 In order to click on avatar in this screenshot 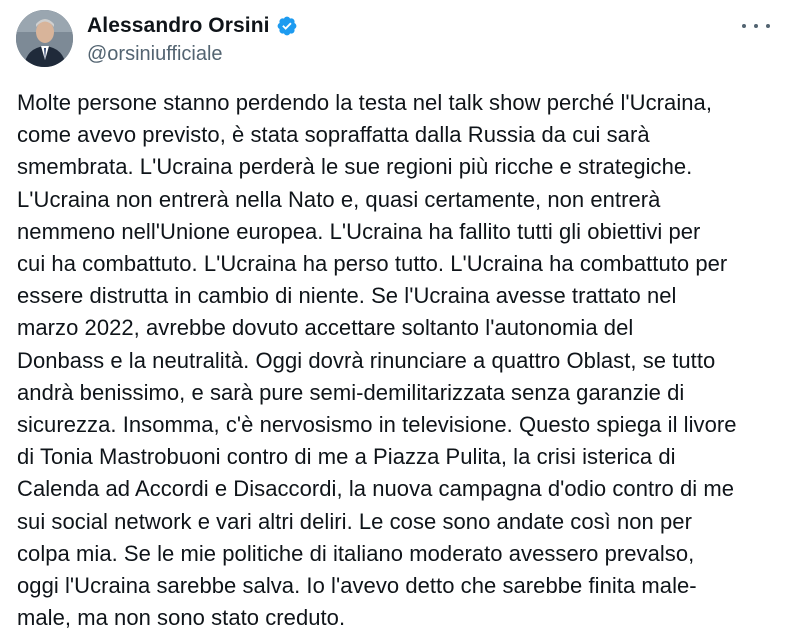, I will do `click(44, 38)`.